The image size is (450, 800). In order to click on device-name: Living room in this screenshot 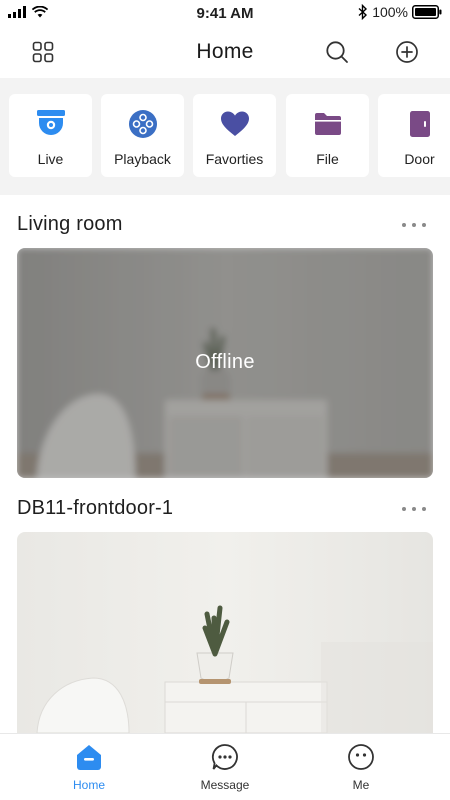, I will do `click(70, 224)`.